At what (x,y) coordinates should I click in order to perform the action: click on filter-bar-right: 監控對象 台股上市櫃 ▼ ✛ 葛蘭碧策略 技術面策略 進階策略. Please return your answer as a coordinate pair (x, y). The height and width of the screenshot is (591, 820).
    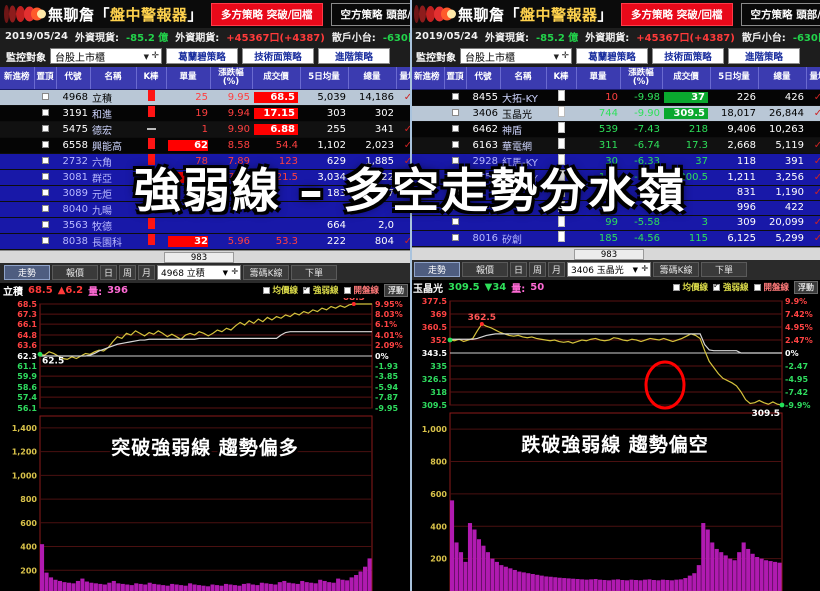
    Looking at the image, I should click on (615, 56).